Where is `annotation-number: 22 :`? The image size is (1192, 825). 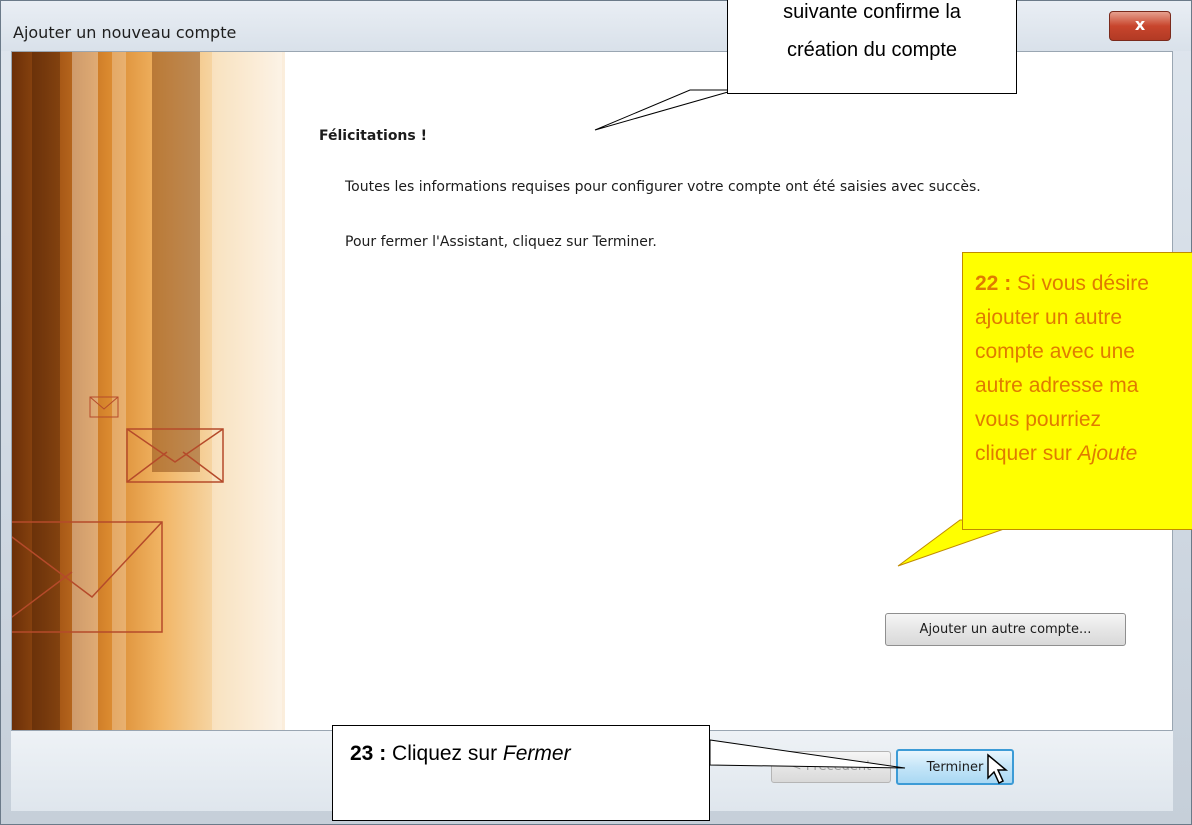 annotation-number: 22 : is located at coordinates (993, 283).